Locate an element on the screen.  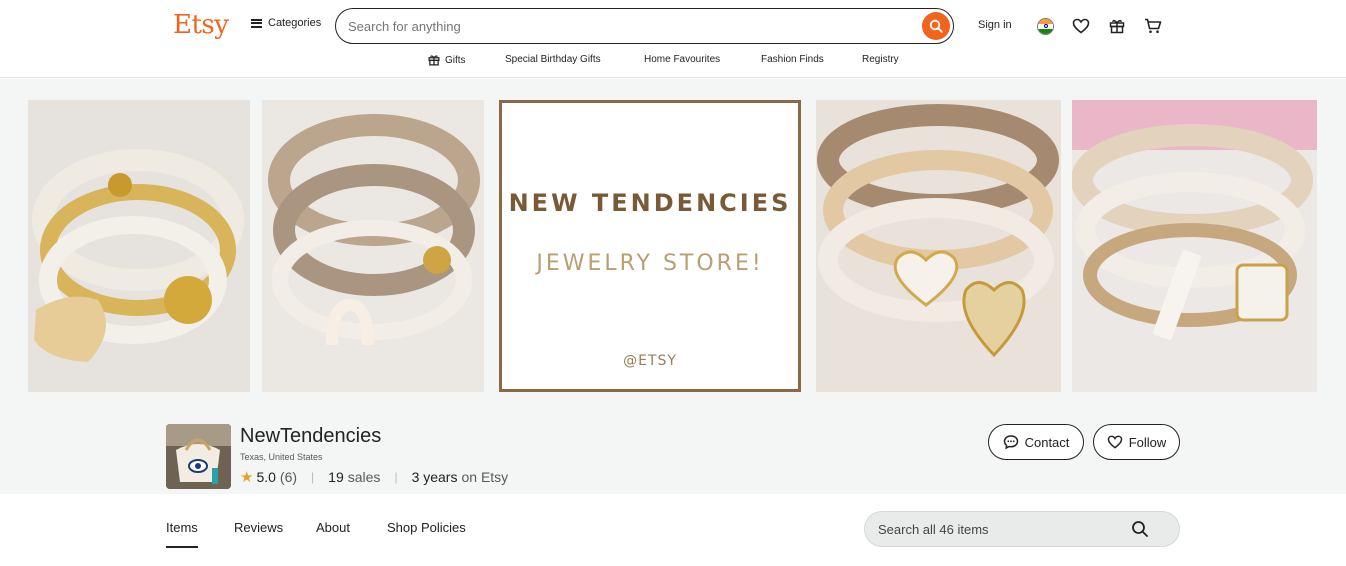
shop-review-count: (6) is located at coordinates (288, 477).